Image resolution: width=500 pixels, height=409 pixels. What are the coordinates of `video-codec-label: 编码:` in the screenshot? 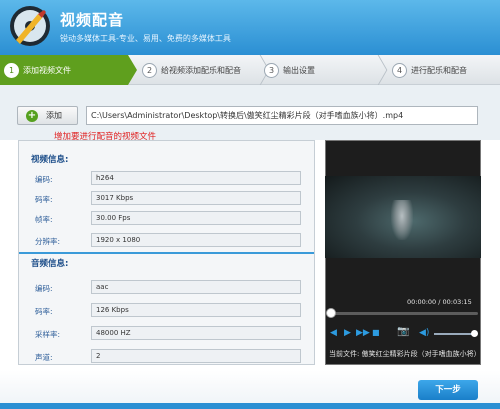 It's located at (44, 179).